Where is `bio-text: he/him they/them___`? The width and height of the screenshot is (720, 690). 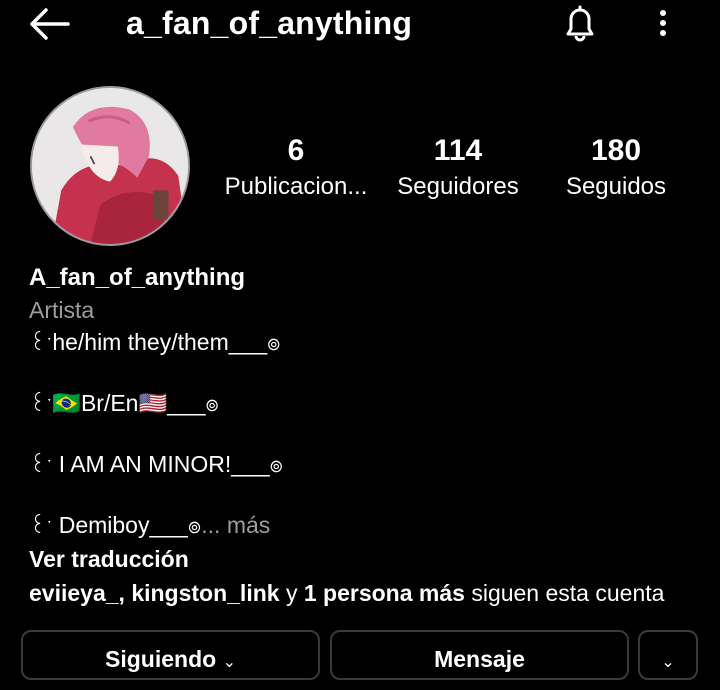
bio-text: he/him they/them___ is located at coordinates (160, 342).